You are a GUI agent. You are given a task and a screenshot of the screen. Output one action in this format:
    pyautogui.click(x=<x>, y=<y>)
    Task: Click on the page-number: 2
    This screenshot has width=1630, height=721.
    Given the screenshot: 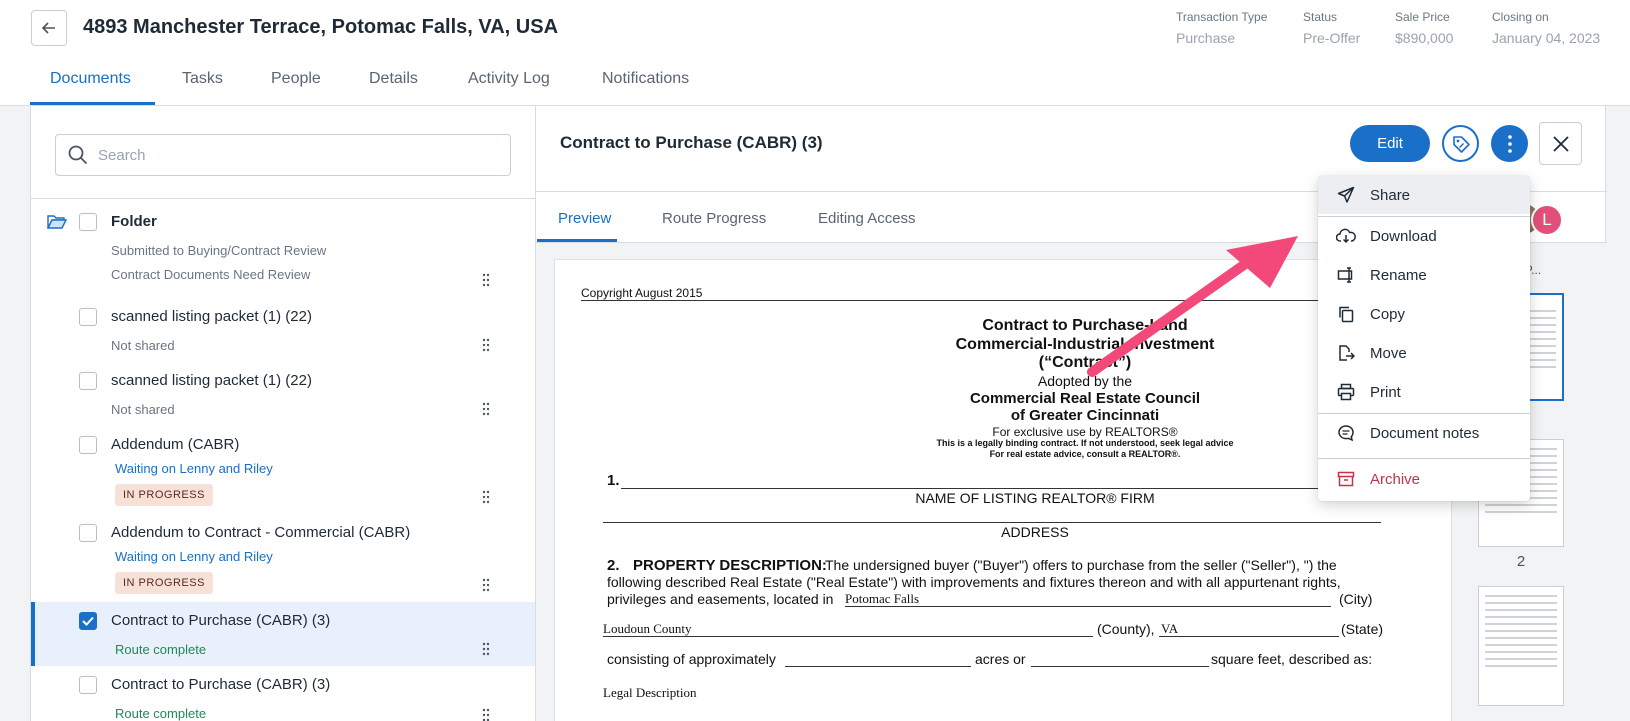 What is the action you would take?
    pyautogui.click(x=1521, y=561)
    